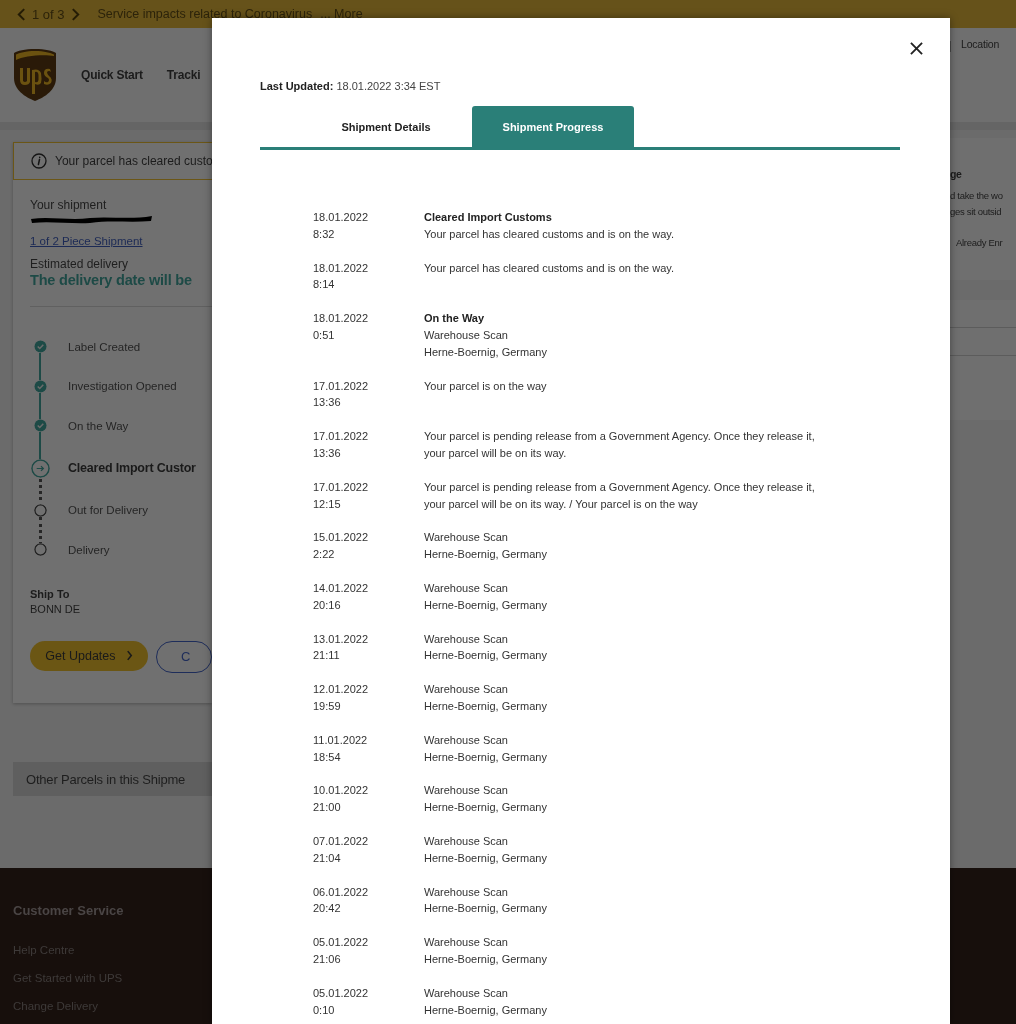 The height and width of the screenshot is (1024, 1016). Describe the element at coordinates (455, 319) in the screenshot. I see `event-title: On the Way` at that location.